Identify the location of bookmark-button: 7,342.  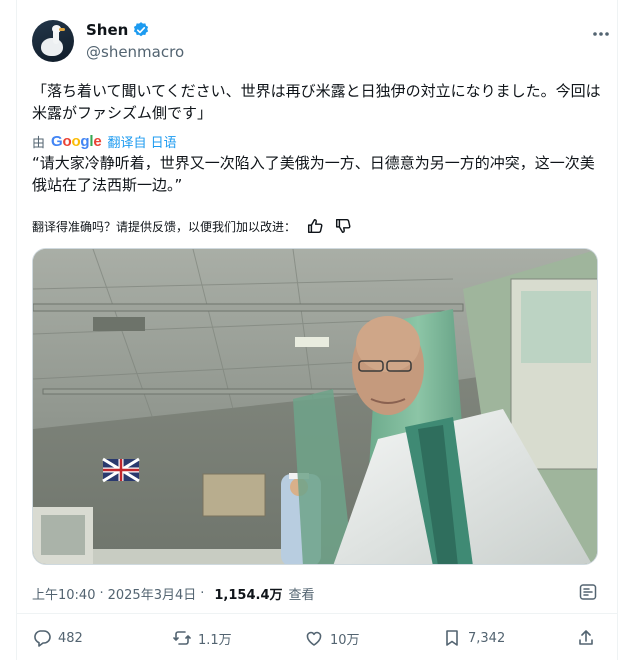
(473, 638).